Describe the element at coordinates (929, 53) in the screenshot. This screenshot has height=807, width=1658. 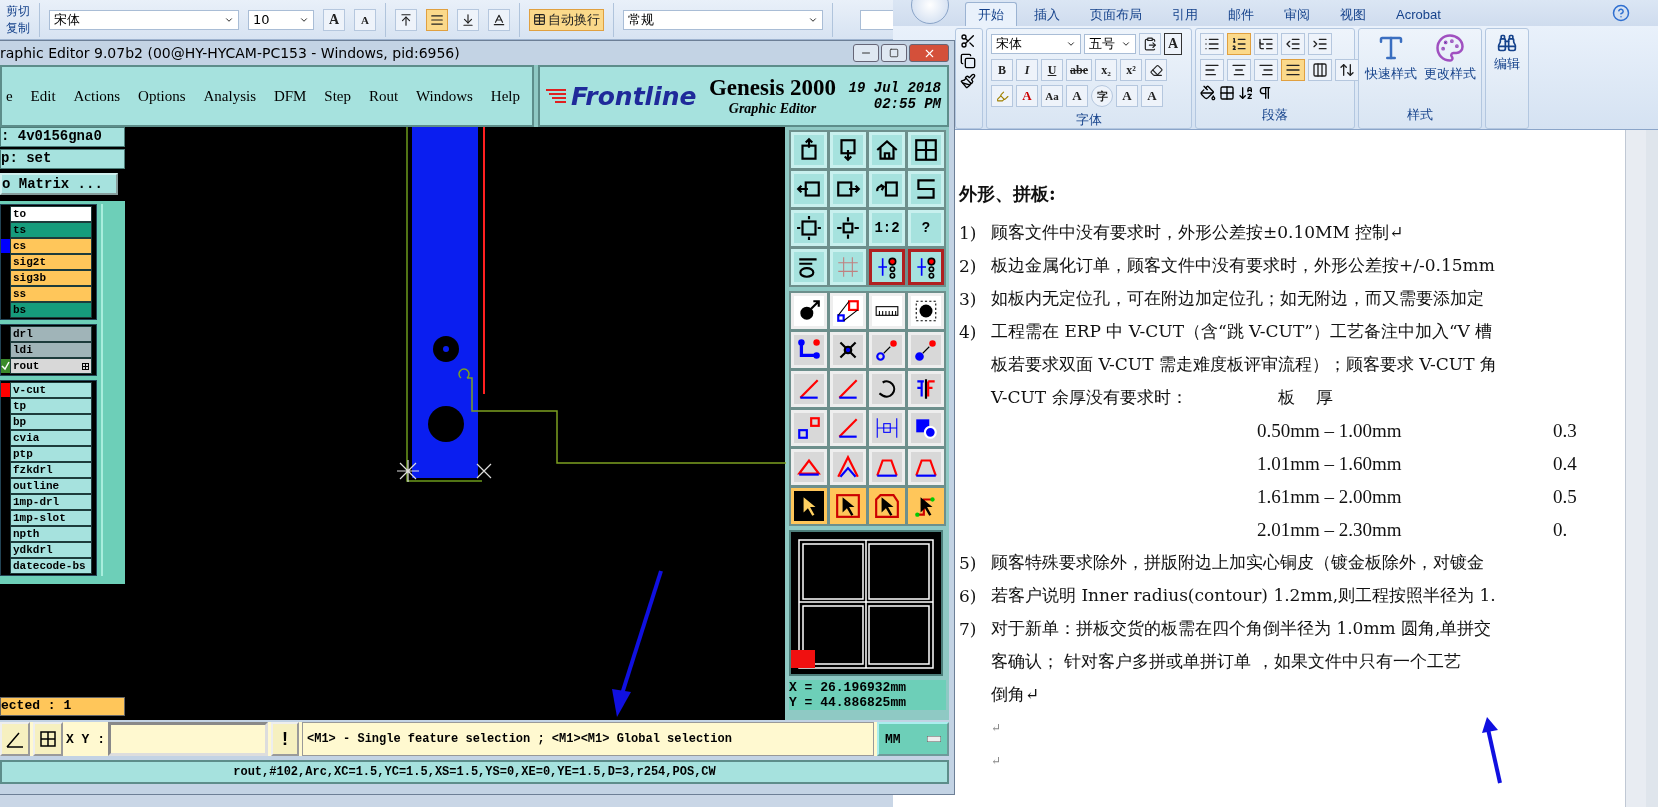
I see `close-button` at that location.